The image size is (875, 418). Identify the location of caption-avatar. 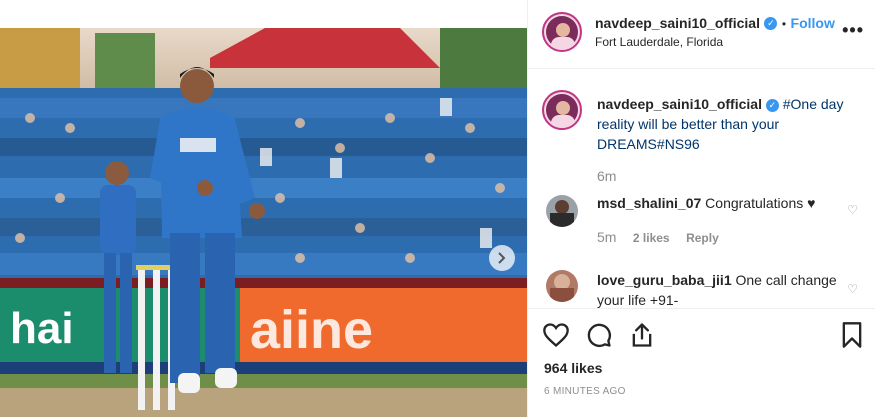
(562, 110).